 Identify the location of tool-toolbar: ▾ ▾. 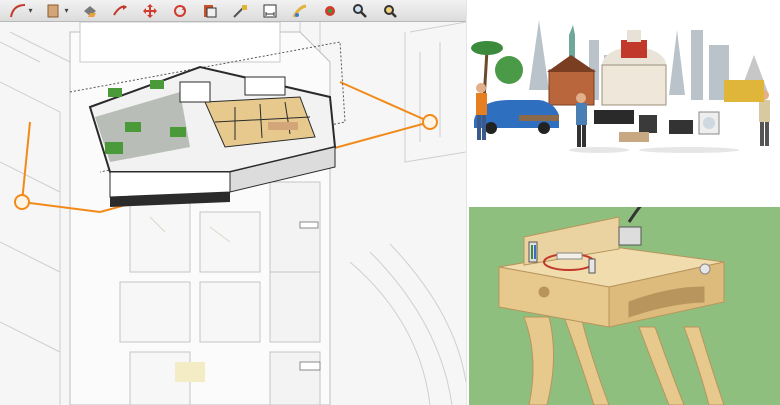
(233, 11).